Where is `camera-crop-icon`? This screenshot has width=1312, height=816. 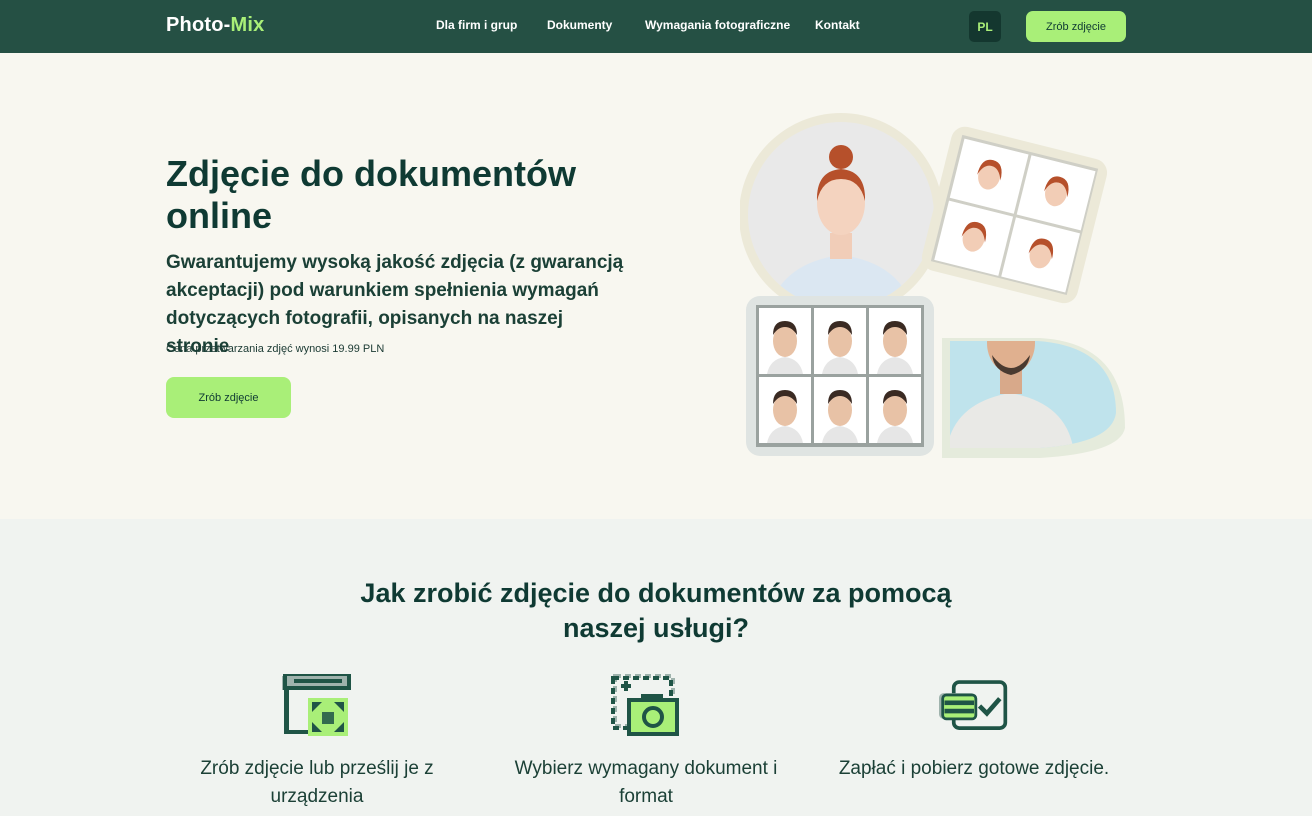 camera-crop-icon is located at coordinates (645, 705).